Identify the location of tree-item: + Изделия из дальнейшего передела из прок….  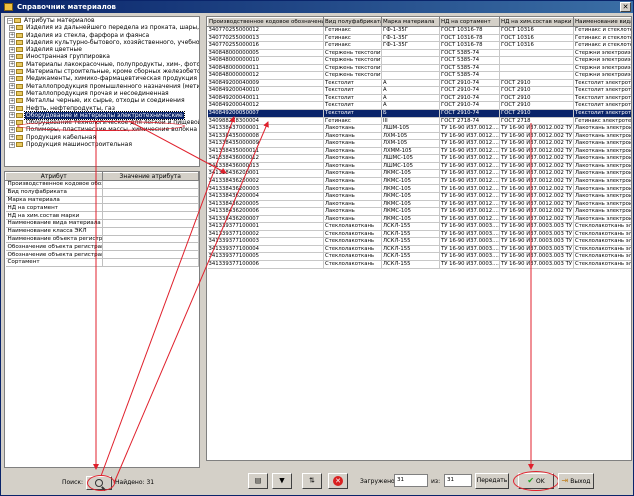
(102, 27).